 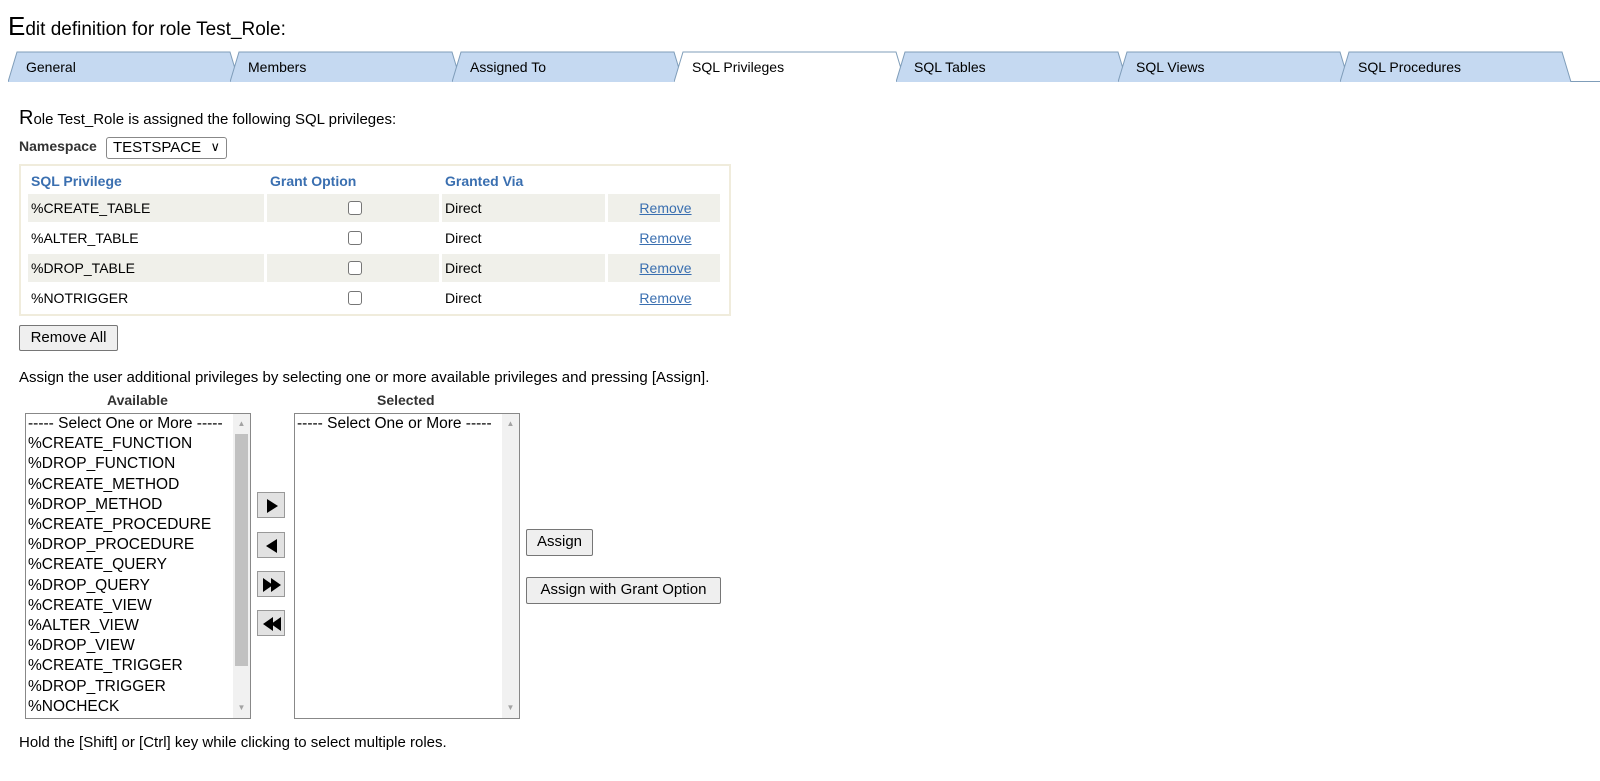 What do you see at coordinates (68, 338) in the screenshot?
I see `remove-all-button: Remove All` at bounding box center [68, 338].